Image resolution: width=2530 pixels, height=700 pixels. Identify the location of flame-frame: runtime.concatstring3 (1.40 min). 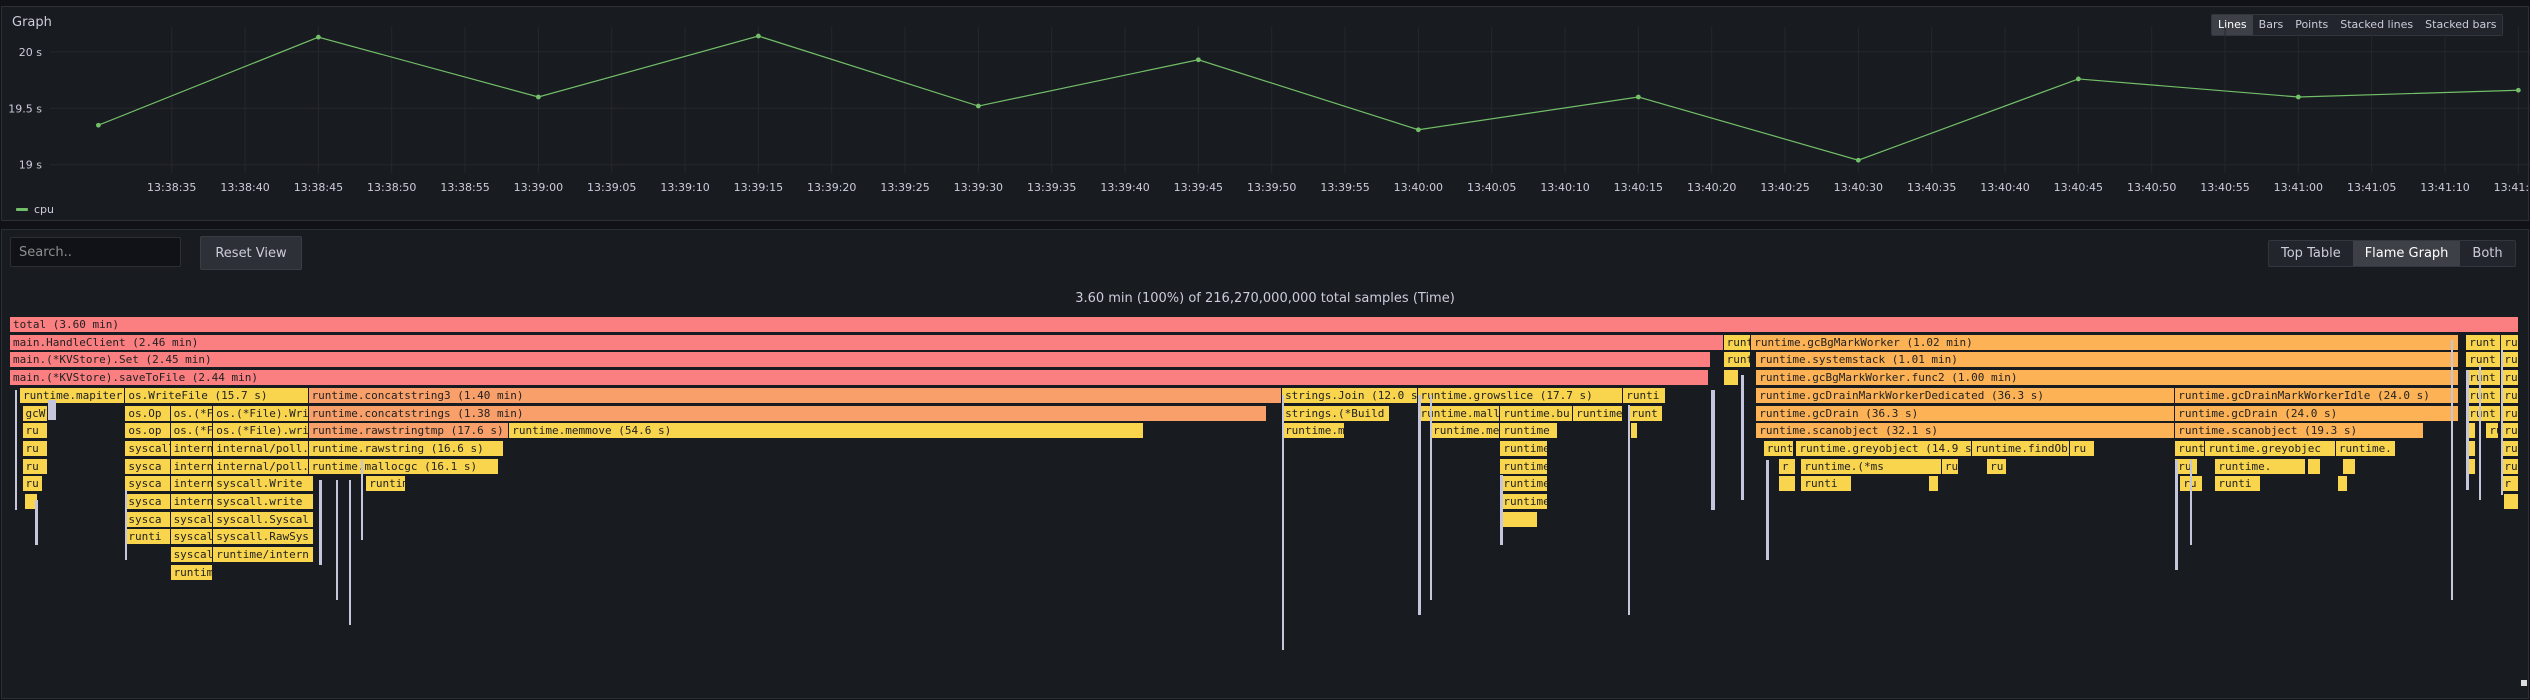
(795, 395).